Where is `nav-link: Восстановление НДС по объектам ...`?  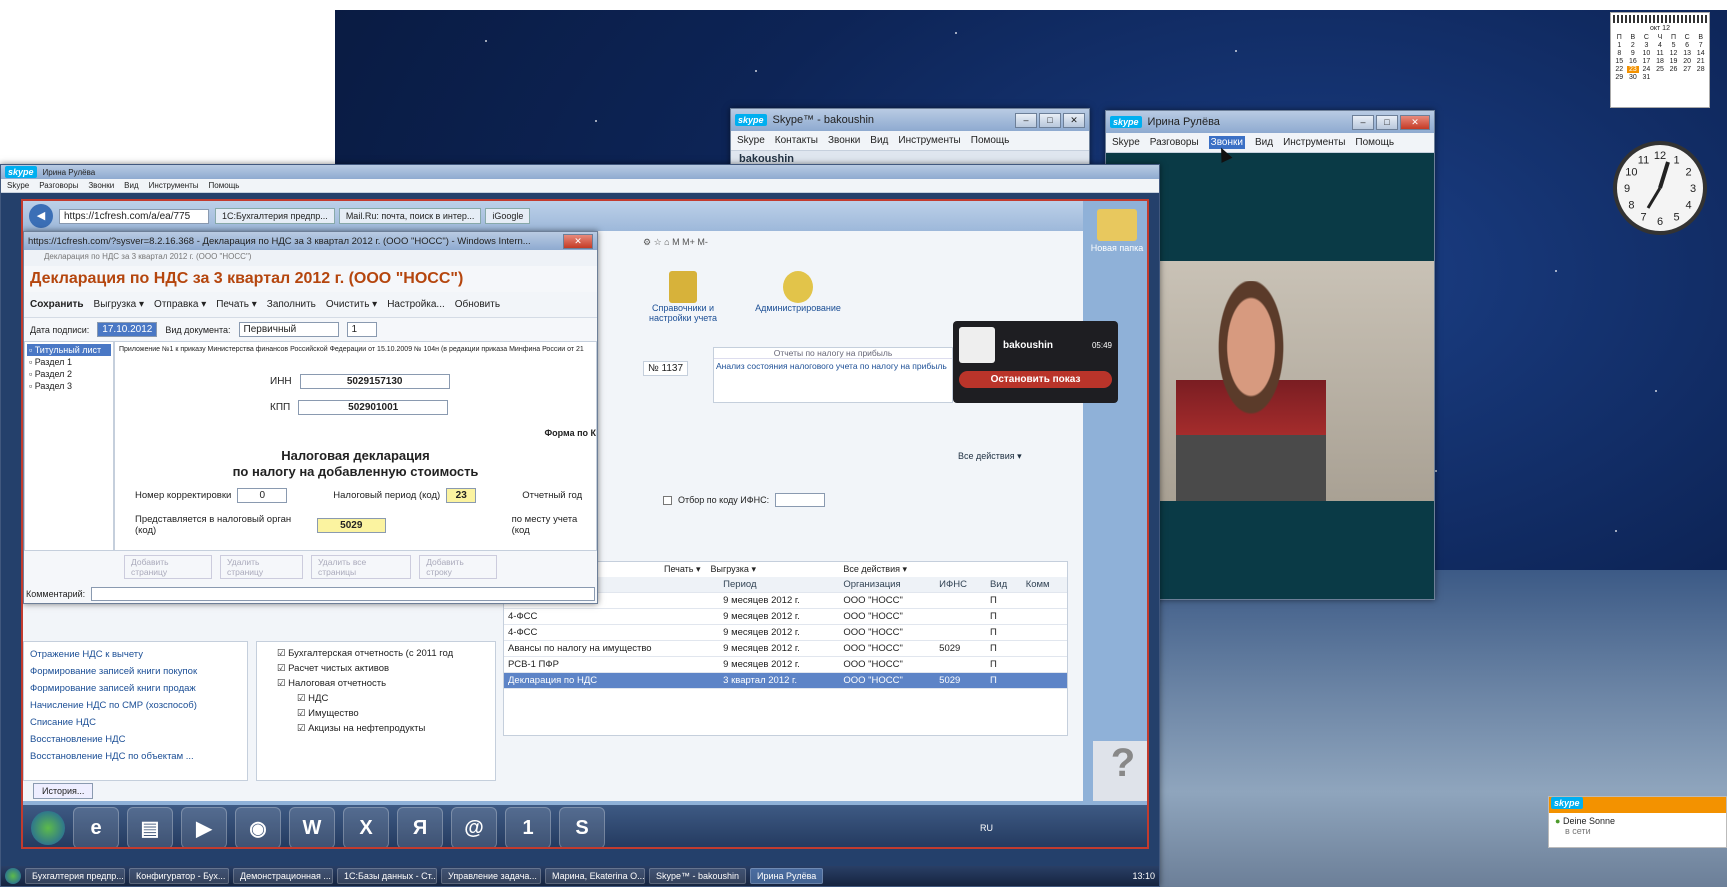
nav-link: Восстановление НДС по объектам ... is located at coordinates (135, 756).